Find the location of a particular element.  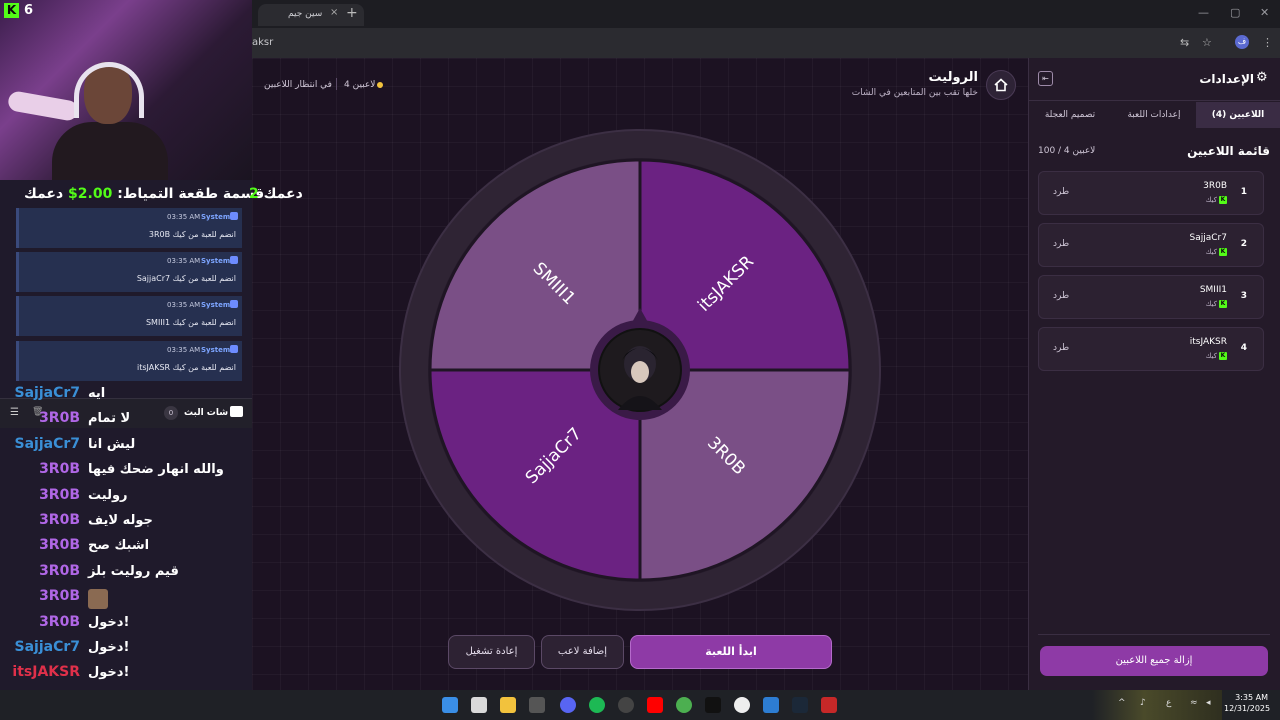

tab-game-settings: إعدادات اللعبة is located at coordinates (1154, 115).